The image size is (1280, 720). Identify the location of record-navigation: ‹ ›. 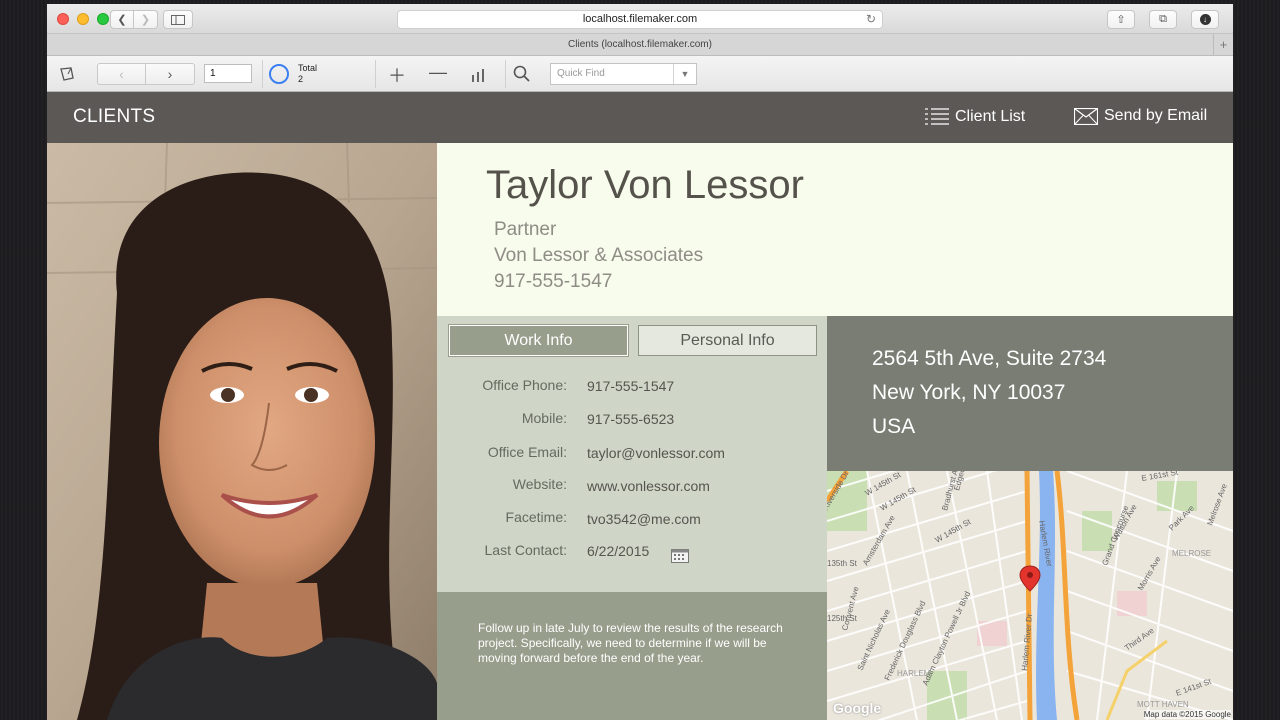
(146, 74).